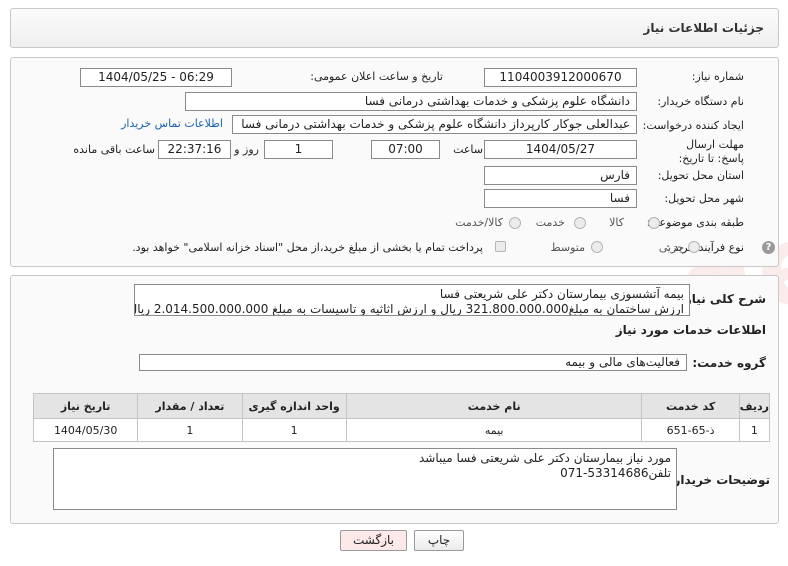 The height and width of the screenshot is (566, 788). What do you see at coordinates (298, 149) in the screenshot?
I see `days-field: 1` at bounding box center [298, 149].